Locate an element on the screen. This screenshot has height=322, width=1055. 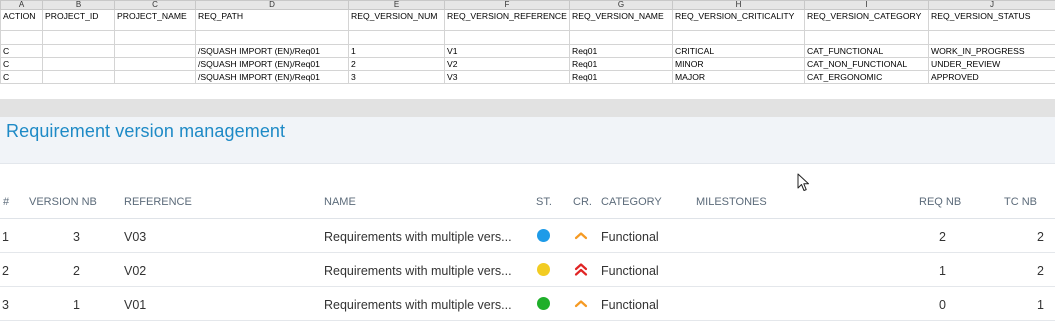
reference: V03 is located at coordinates (135, 237).